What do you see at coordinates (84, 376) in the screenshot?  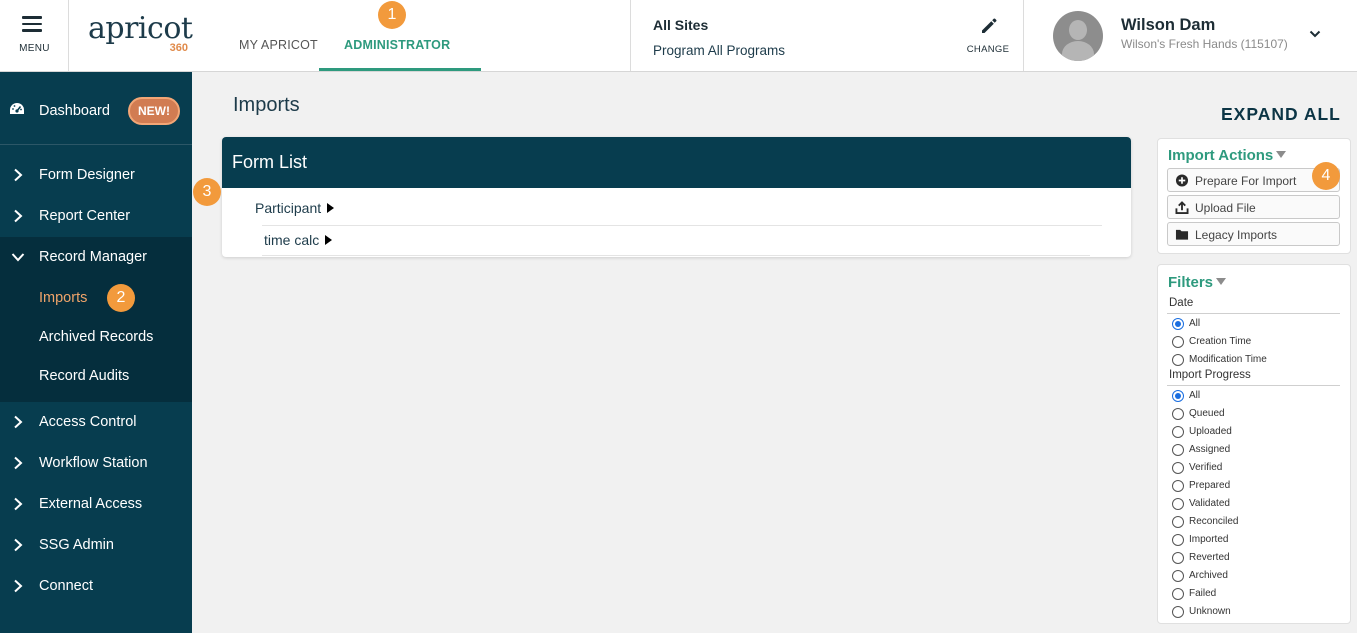 I see `sidebar-subitem-record-audits: Record Audits` at bounding box center [84, 376].